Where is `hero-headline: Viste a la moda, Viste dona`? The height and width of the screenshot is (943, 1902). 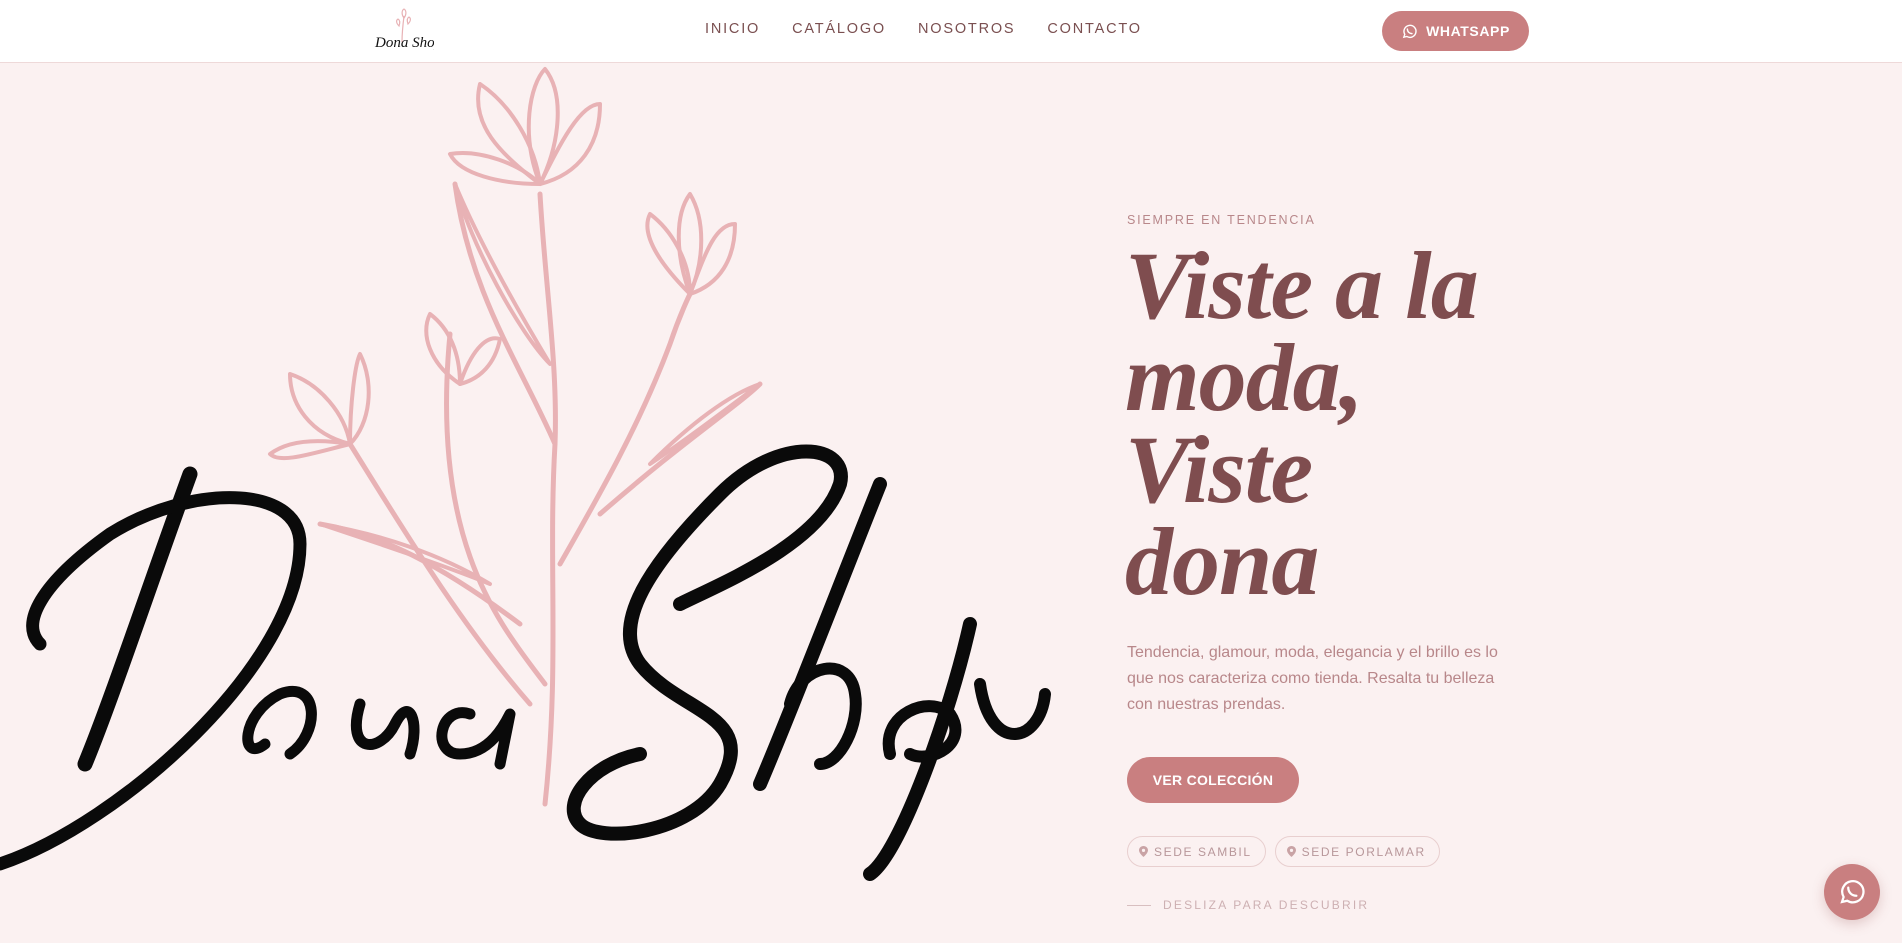
hero-headline: Viste a la moda, Viste dona is located at coordinates (1302, 423).